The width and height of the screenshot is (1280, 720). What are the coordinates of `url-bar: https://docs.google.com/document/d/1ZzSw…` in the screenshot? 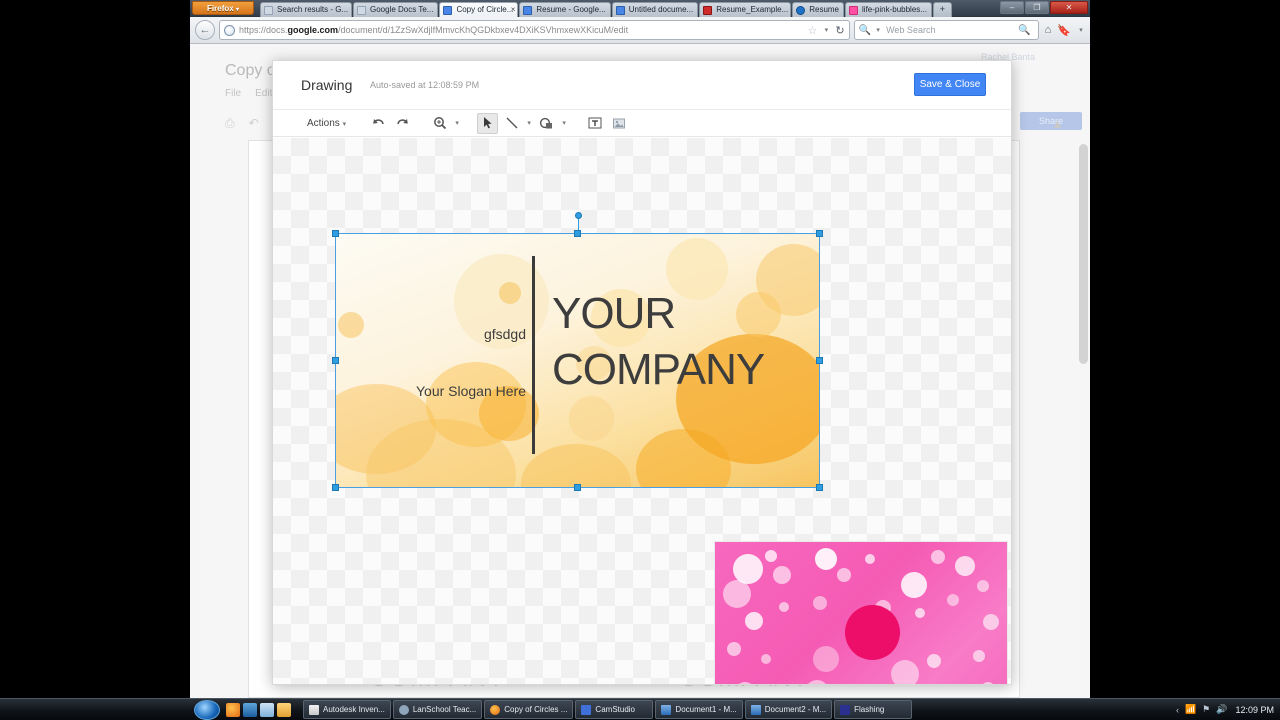 It's located at (534, 30).